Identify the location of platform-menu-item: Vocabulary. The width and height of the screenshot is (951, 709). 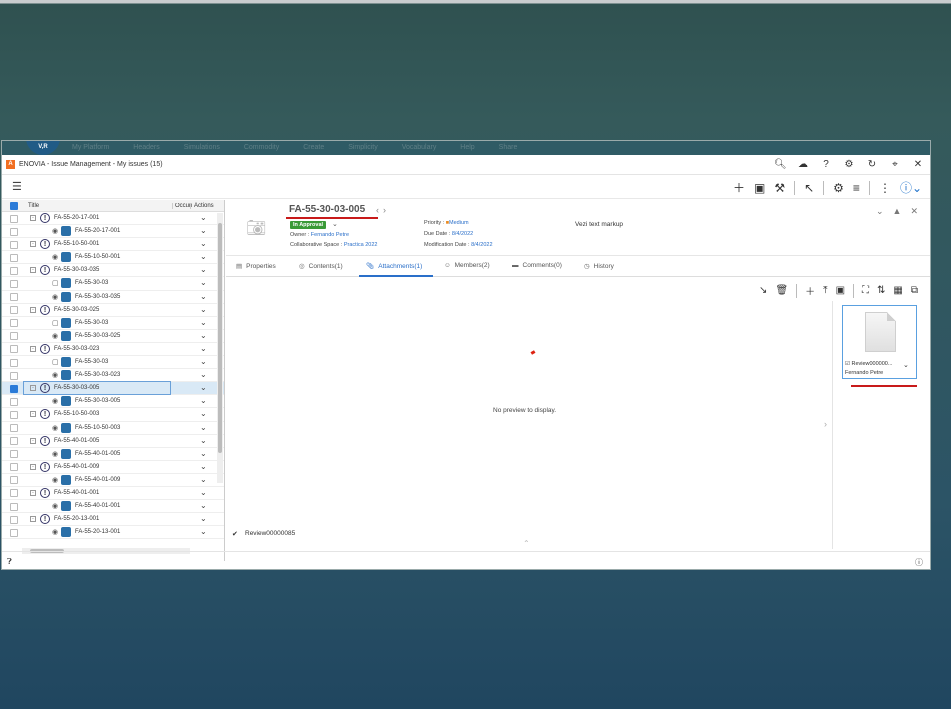
(419, 147).